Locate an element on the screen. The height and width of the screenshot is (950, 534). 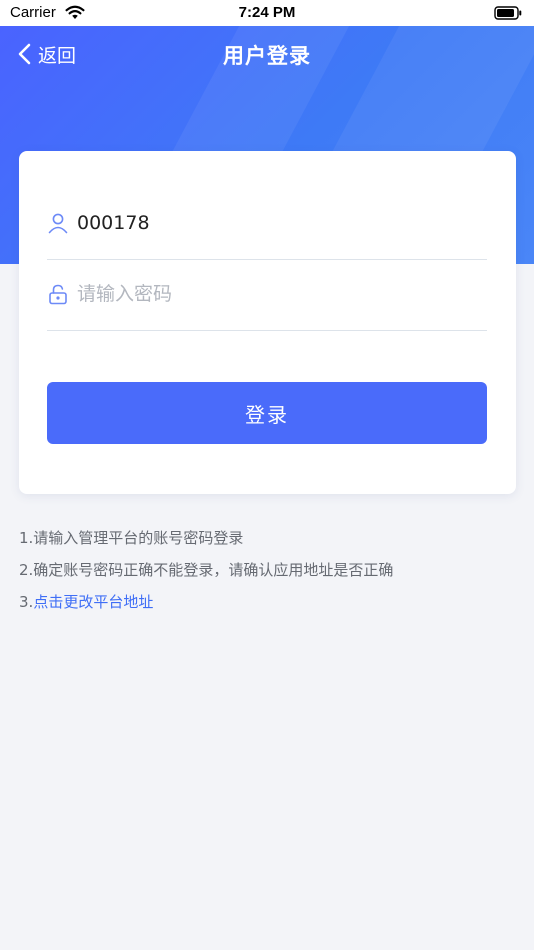
status-bar: Carrier 7:24 PM is located at coordinates (267, 13).